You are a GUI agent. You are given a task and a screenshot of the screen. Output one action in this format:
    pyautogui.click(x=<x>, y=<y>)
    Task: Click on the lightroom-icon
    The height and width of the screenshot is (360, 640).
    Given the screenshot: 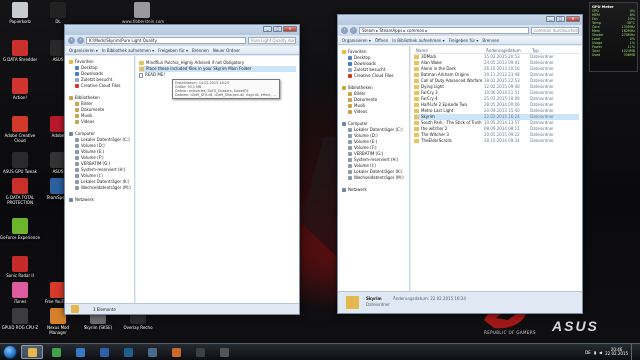 What is the action you would take?
    pyautogui.click(x=152, y=352)
    